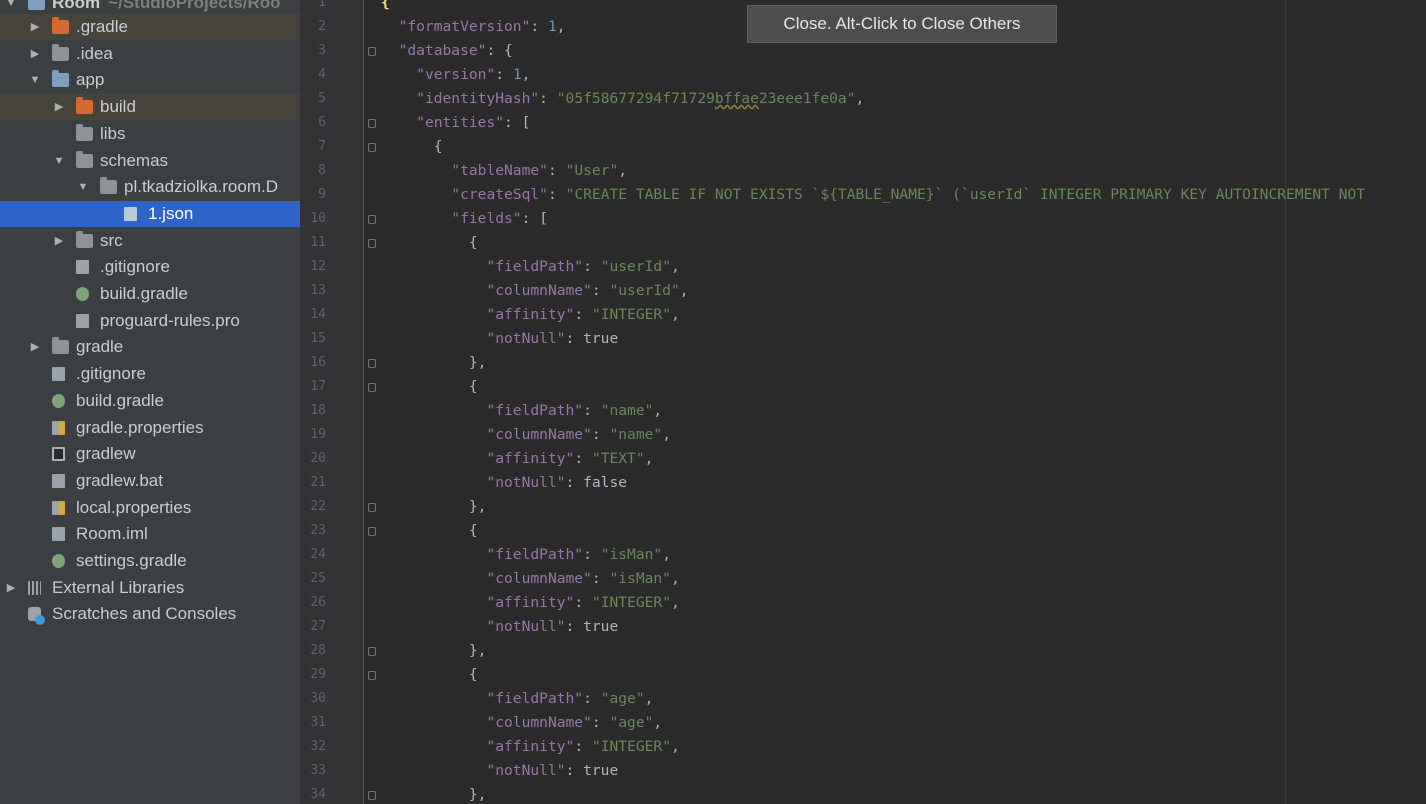 The width and height of the screenshot is (1426, 804). What do you see at coordinates (150, 80) in the screenshot?
I see `tree-item: ▼ app` at bounding box center [150, 80].